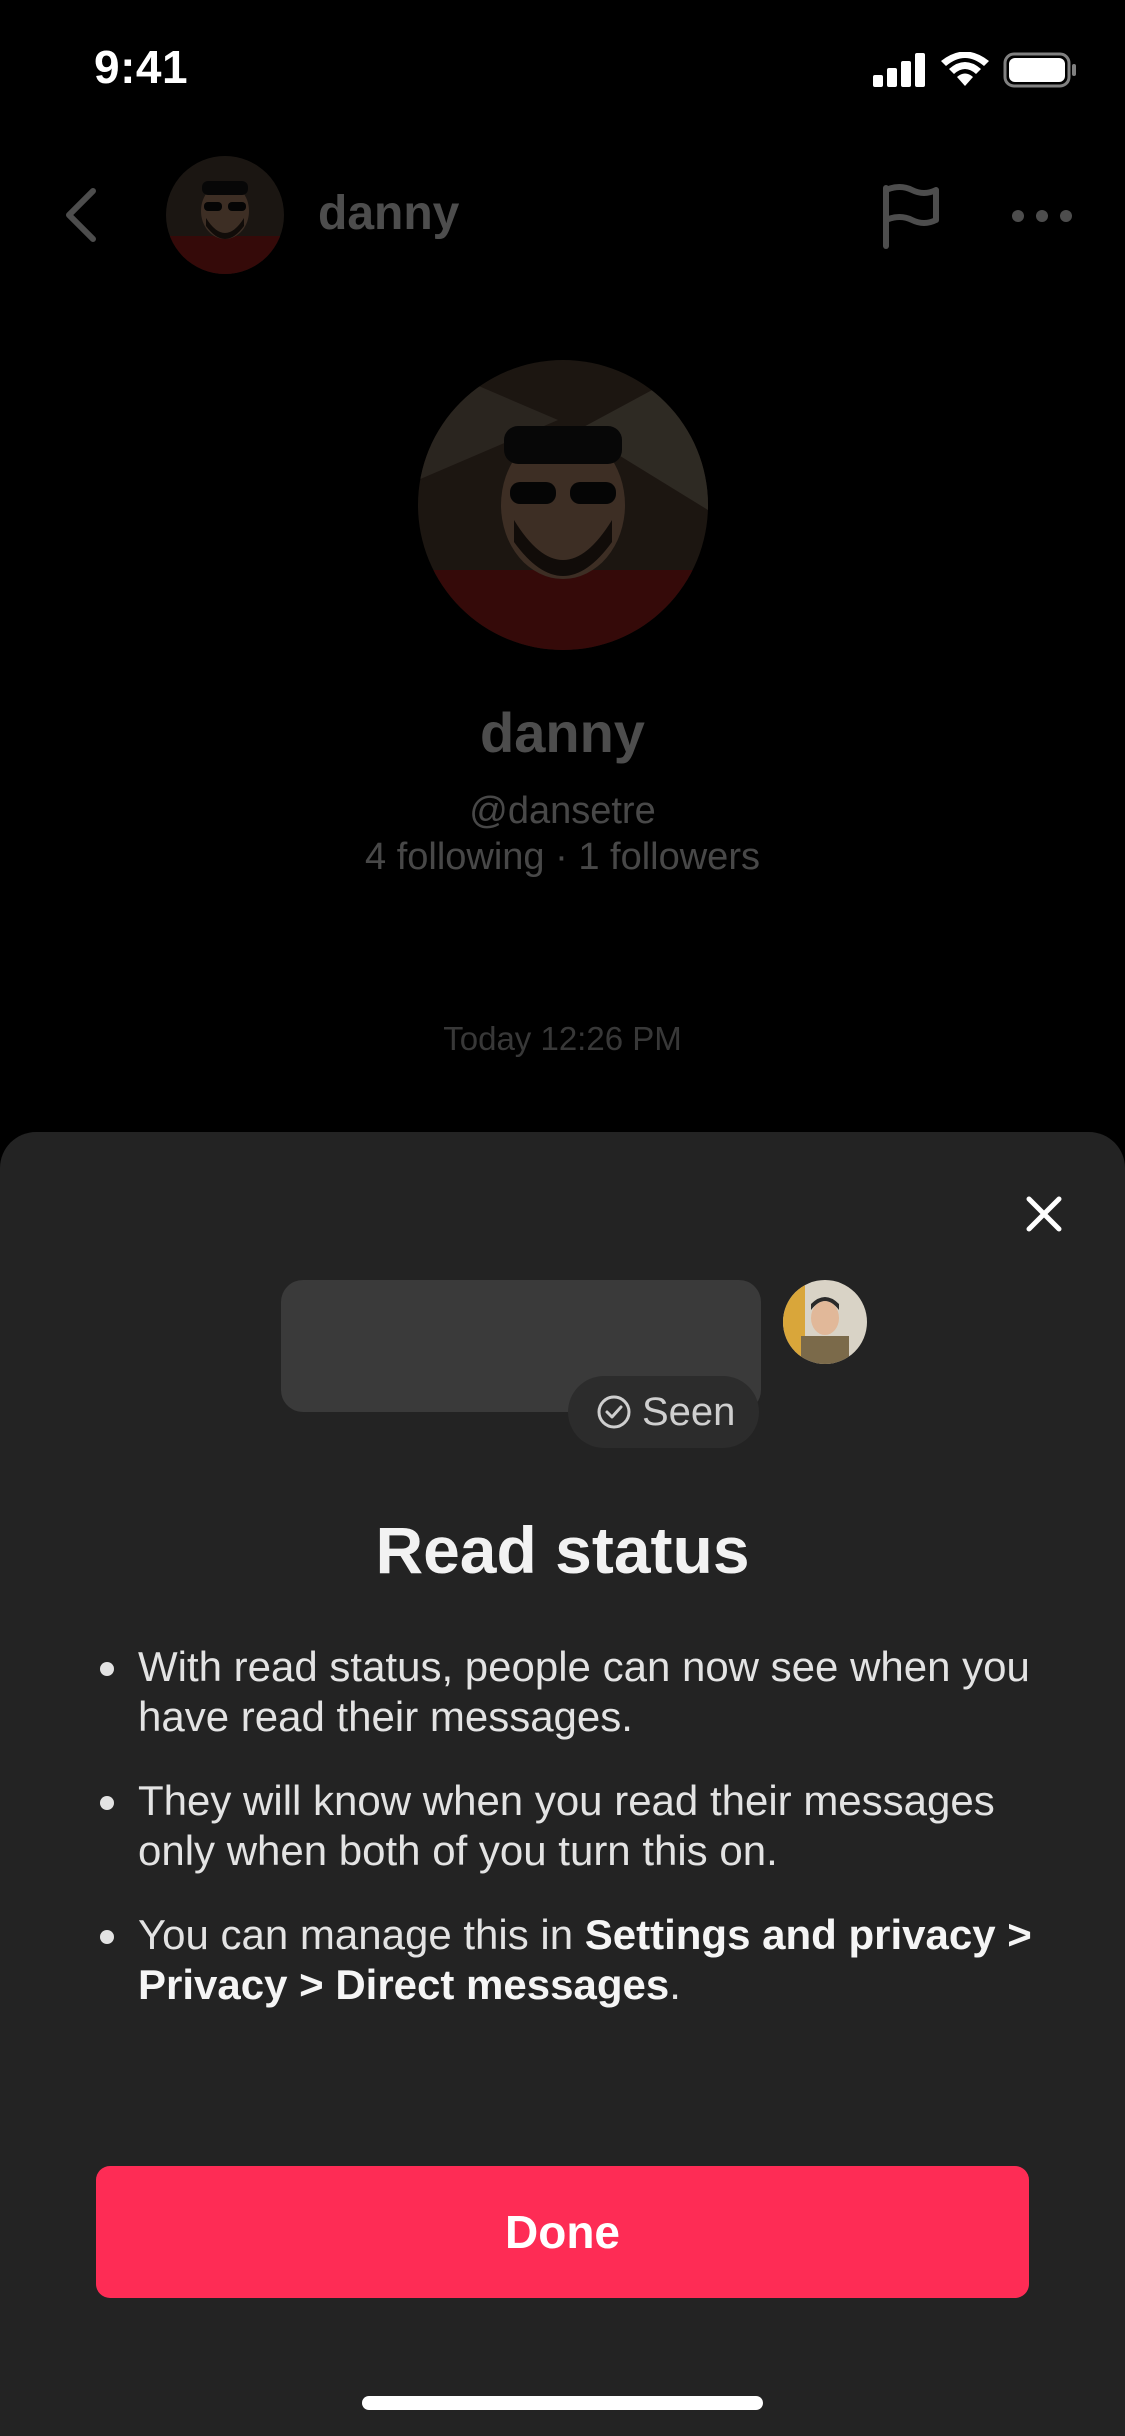  I want to click on profile-handle: @dansetre, so click(562, 811).